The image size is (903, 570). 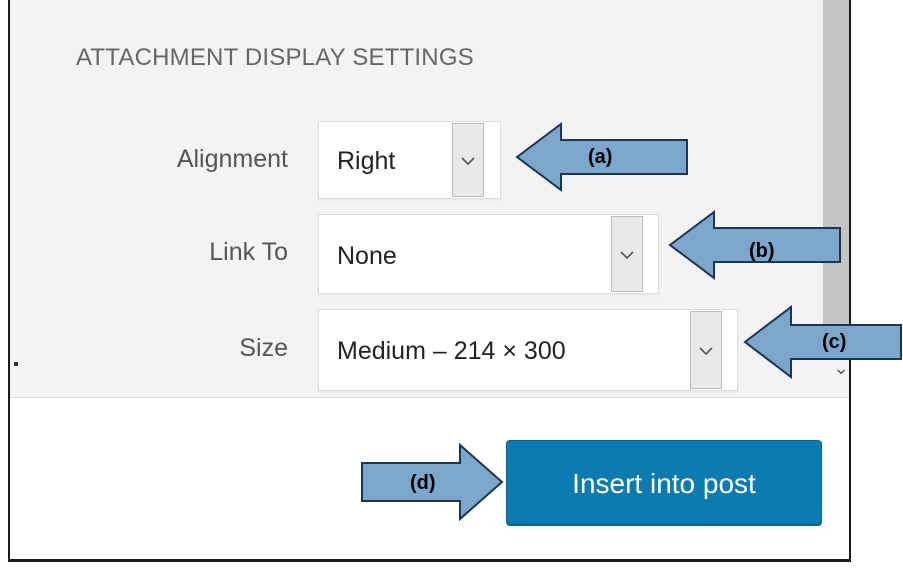 What do you see at coordinates (232, 159) in the screenshot?
I see `alignment-label: Alignment` at bounding box center [232, 159].